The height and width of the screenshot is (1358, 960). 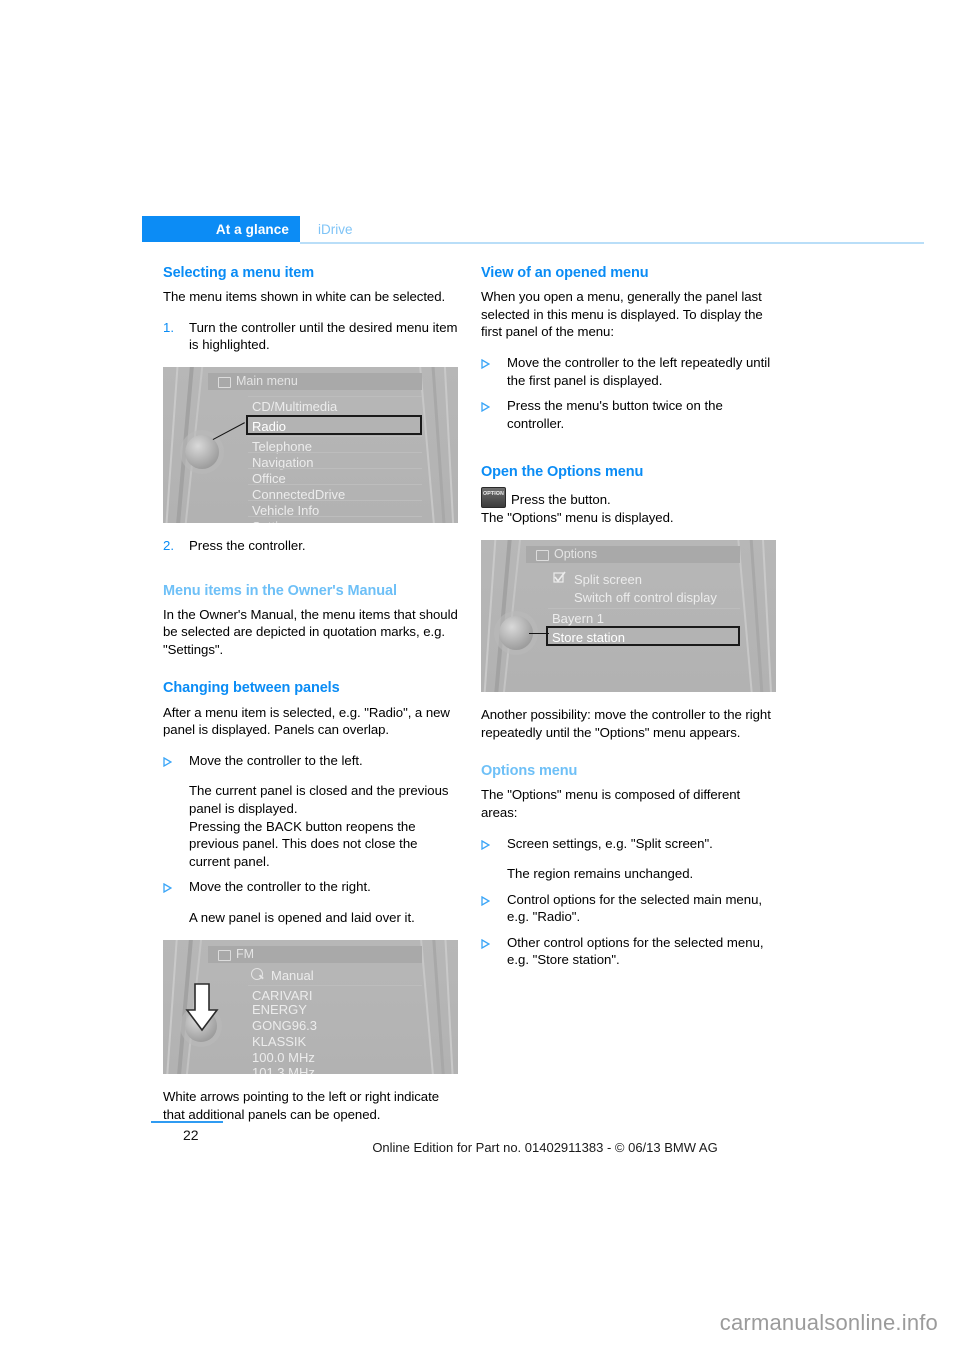 What do you see at coordinates (828, 1322) in the screenshot?
I see `watermark: carmanualsonline.info` at bounding box center [828, 1322].